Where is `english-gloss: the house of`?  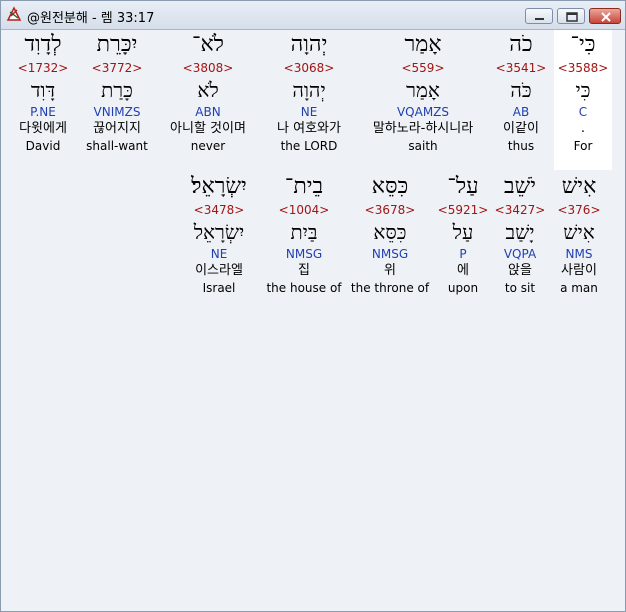
english-gloss: the house of is located at coordinates (304, 288).